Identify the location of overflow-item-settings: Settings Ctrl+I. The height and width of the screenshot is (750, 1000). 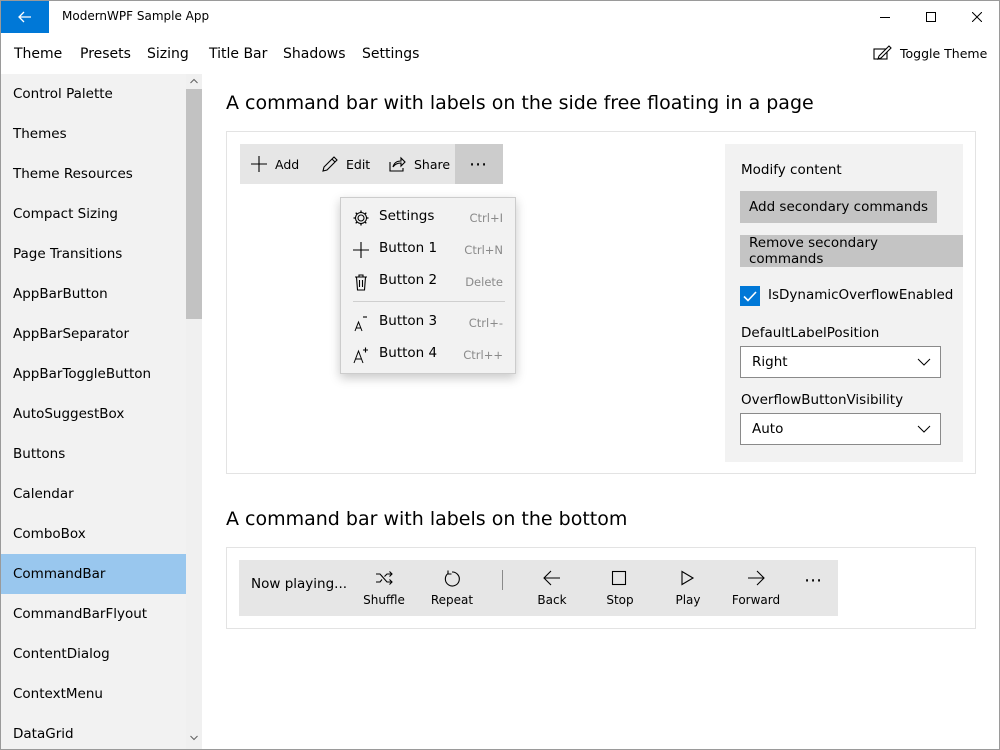
(428, 217).